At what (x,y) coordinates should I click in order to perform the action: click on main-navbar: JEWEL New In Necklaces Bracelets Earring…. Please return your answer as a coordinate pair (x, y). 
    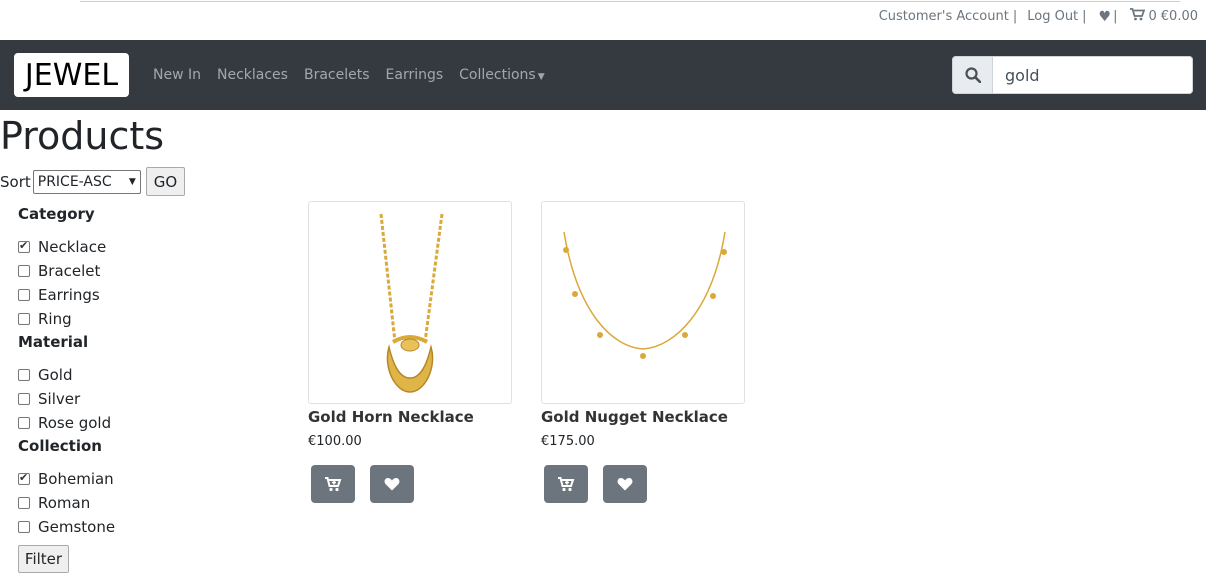
    Looking at the image, I should click on (603, 75).